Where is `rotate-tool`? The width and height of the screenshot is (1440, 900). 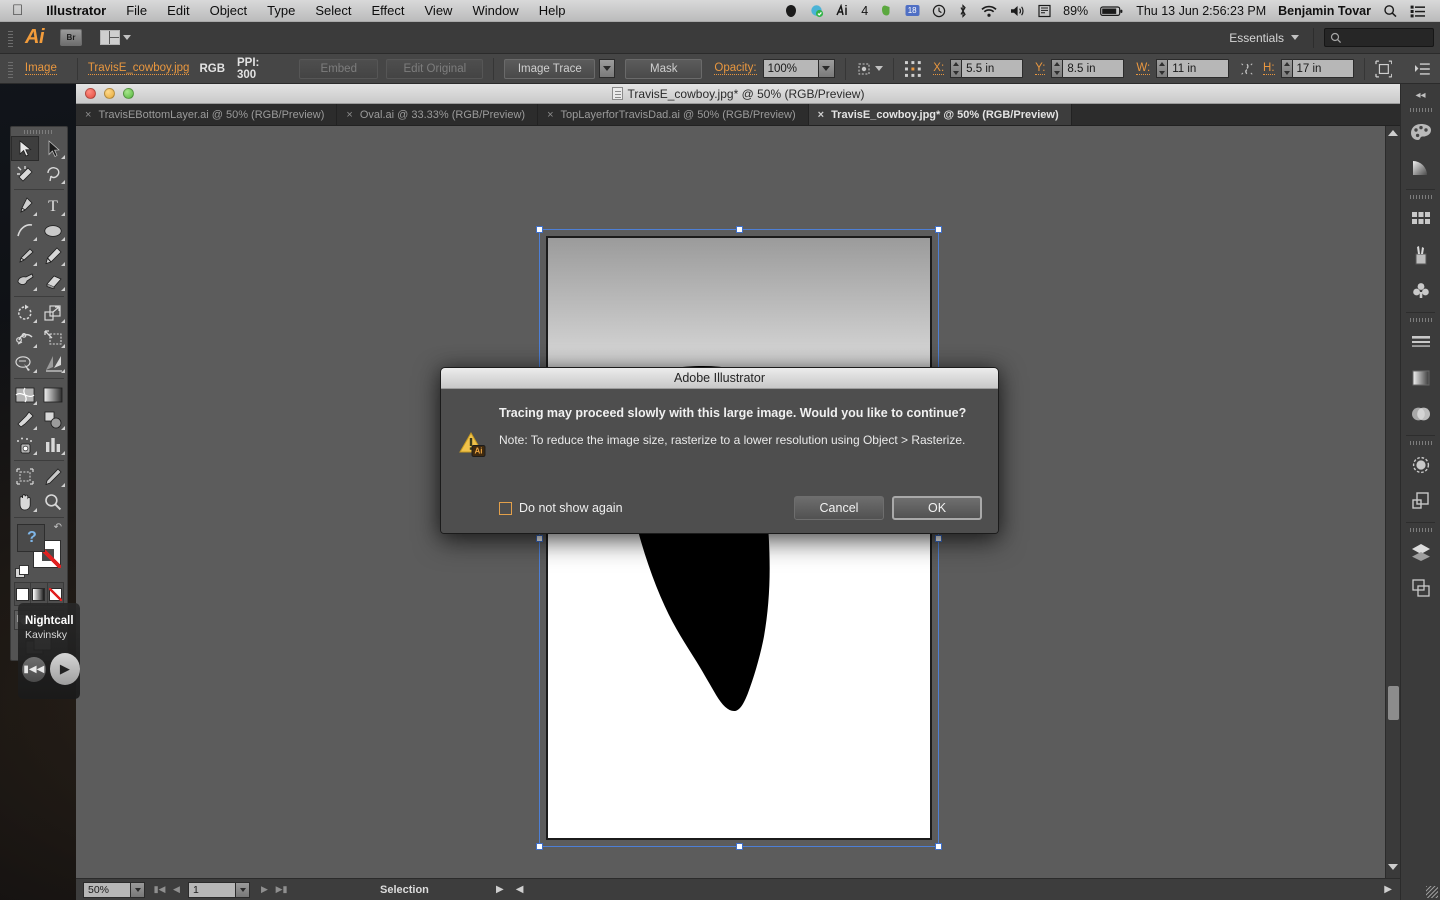
rotate-tool is located at coordinates (25, 312).